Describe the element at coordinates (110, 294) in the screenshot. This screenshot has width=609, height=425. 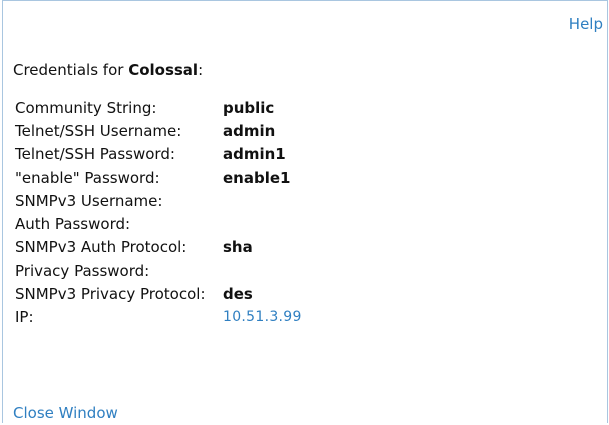
I see `credential-label: SNMPv3 Privacy Protocol:` at that location.